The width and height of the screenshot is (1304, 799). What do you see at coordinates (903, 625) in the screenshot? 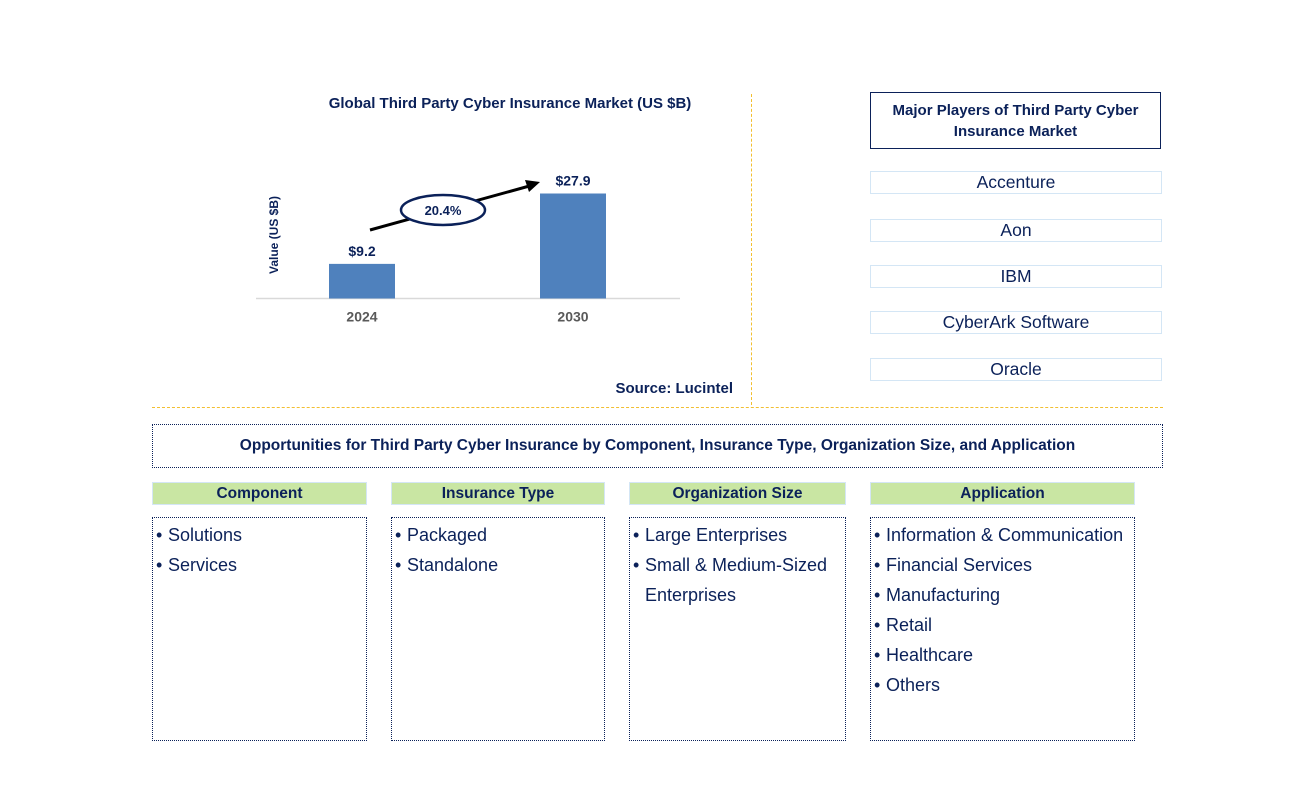
I see `category-item: • Retail` at bounding box center [903, 625].